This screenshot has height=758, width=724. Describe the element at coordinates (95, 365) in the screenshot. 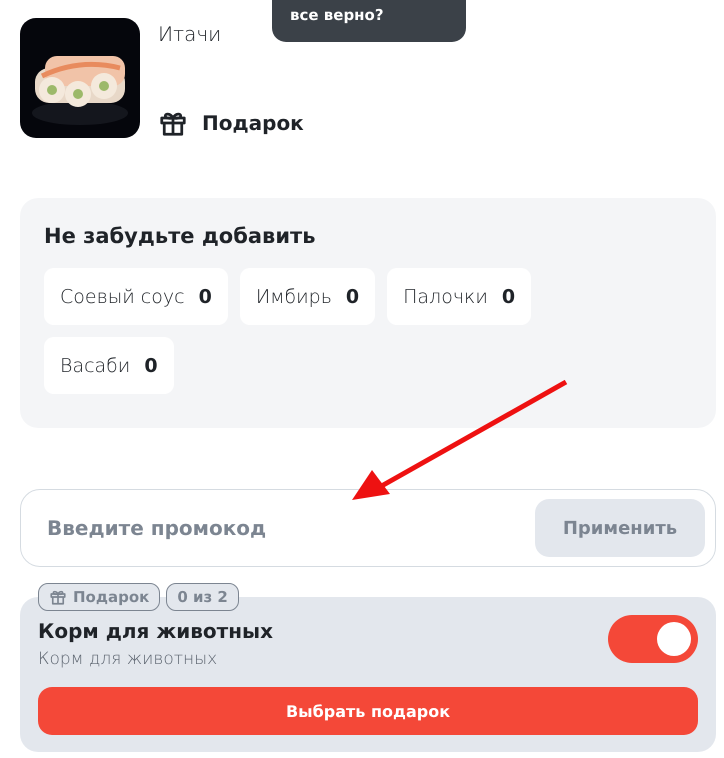

I see `addon-name: Васаби` at that location.